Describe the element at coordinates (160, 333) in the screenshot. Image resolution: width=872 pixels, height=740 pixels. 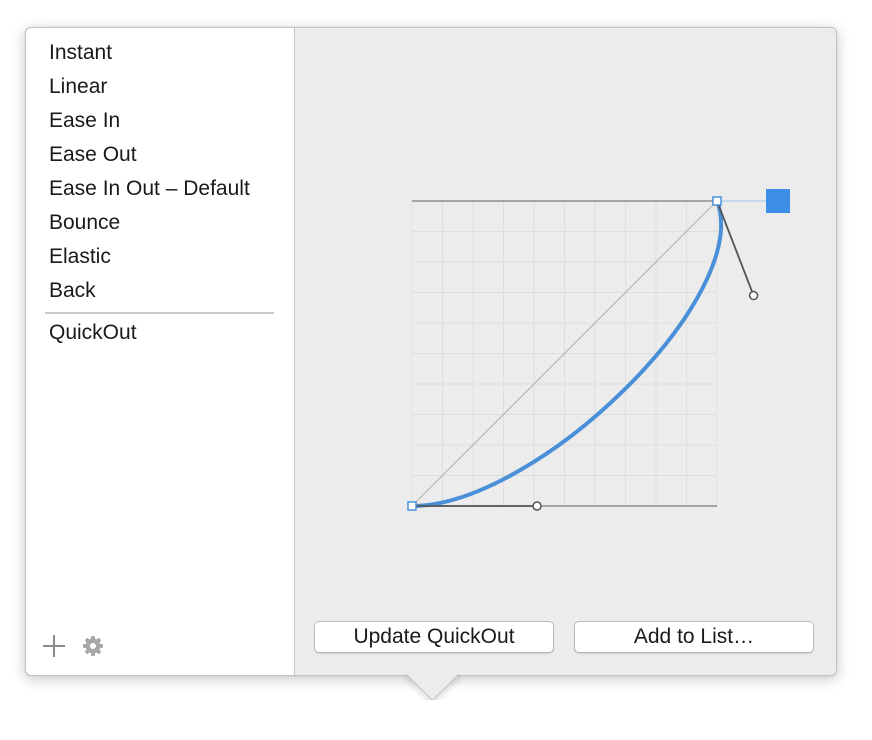
I see `custom-item-quickout: QuickOut` at that location.